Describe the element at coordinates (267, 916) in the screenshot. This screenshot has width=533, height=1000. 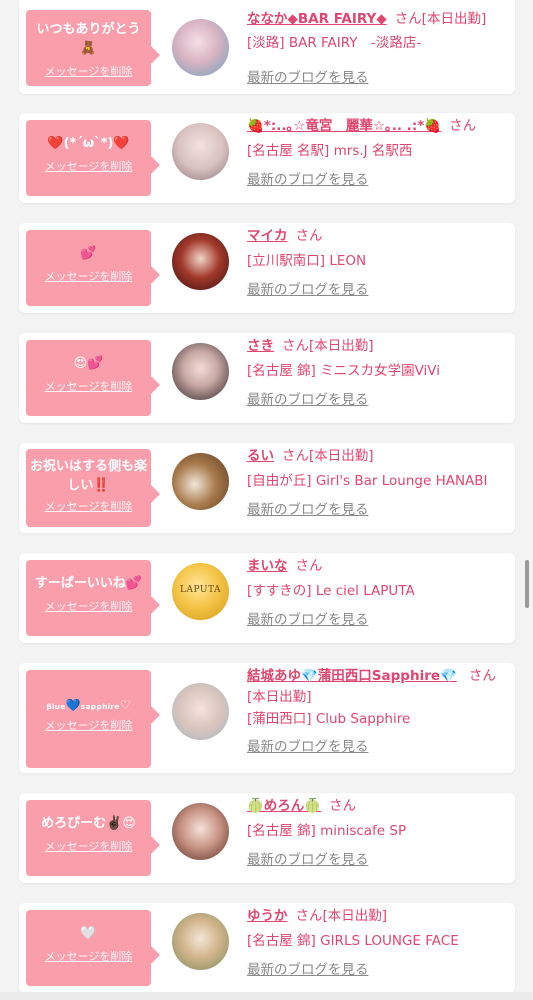
I see `cast-name-link: ゆうか` at that location.